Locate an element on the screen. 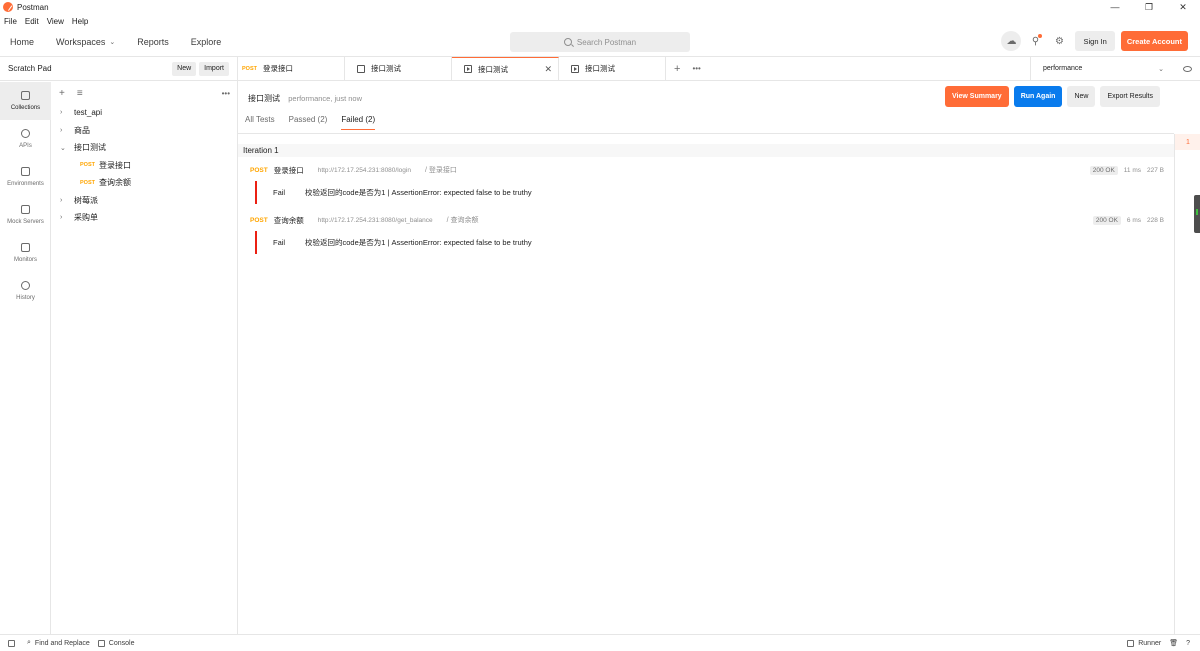  cloud-sync-icon: ☁ is located at coordinates (1011, 41).